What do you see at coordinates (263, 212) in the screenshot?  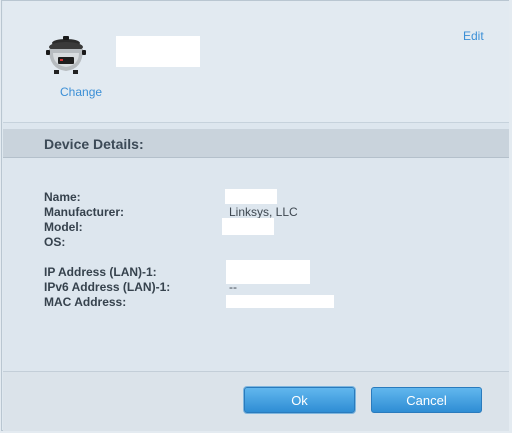 I see `manufacturer-value: Linksys, LLC` at bounding box center [263, 212].